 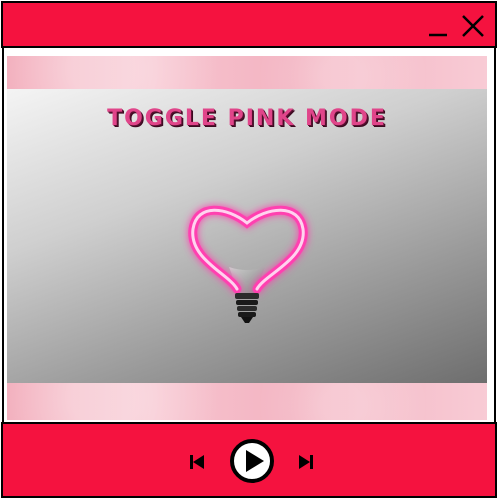 What do you see at coordinates (247, 72) in the screenshot?
I see `pink-texture-top` at bounding box center [247, 72].